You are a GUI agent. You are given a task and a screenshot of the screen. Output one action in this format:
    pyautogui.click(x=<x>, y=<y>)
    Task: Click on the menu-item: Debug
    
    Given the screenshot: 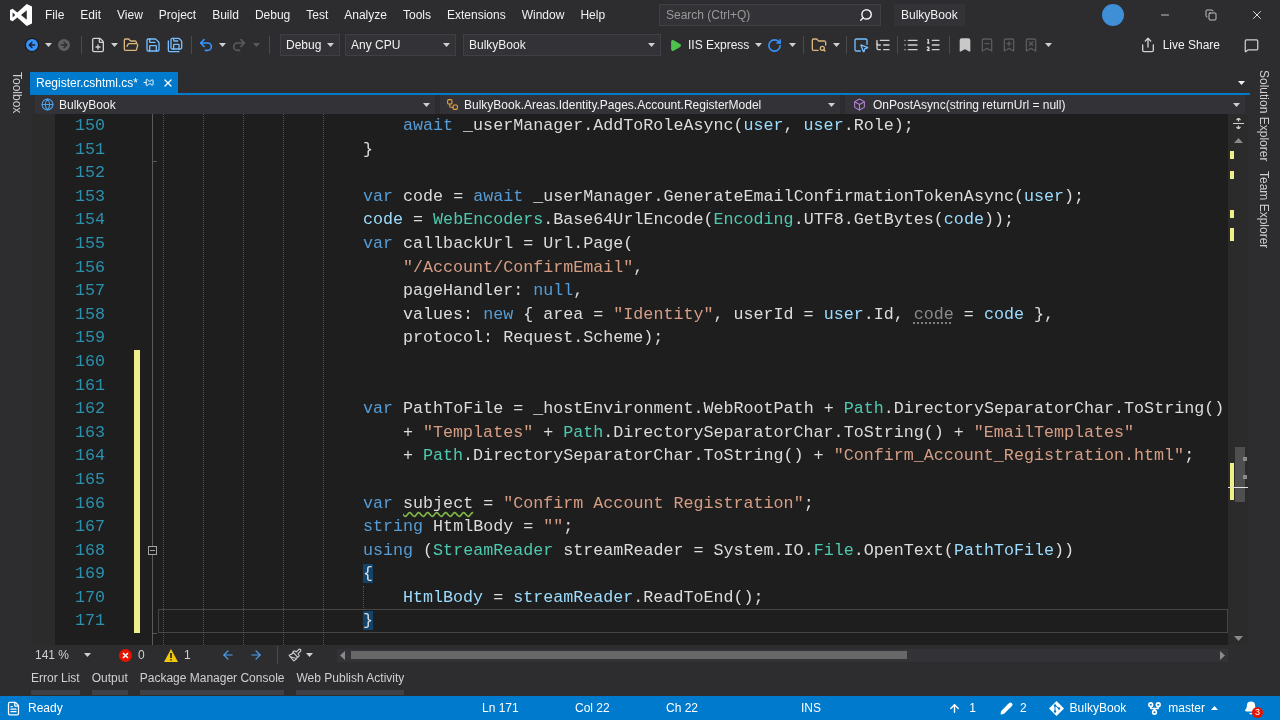 What is the action you would take?
    pyautogui.click(x=272, y=15)
    